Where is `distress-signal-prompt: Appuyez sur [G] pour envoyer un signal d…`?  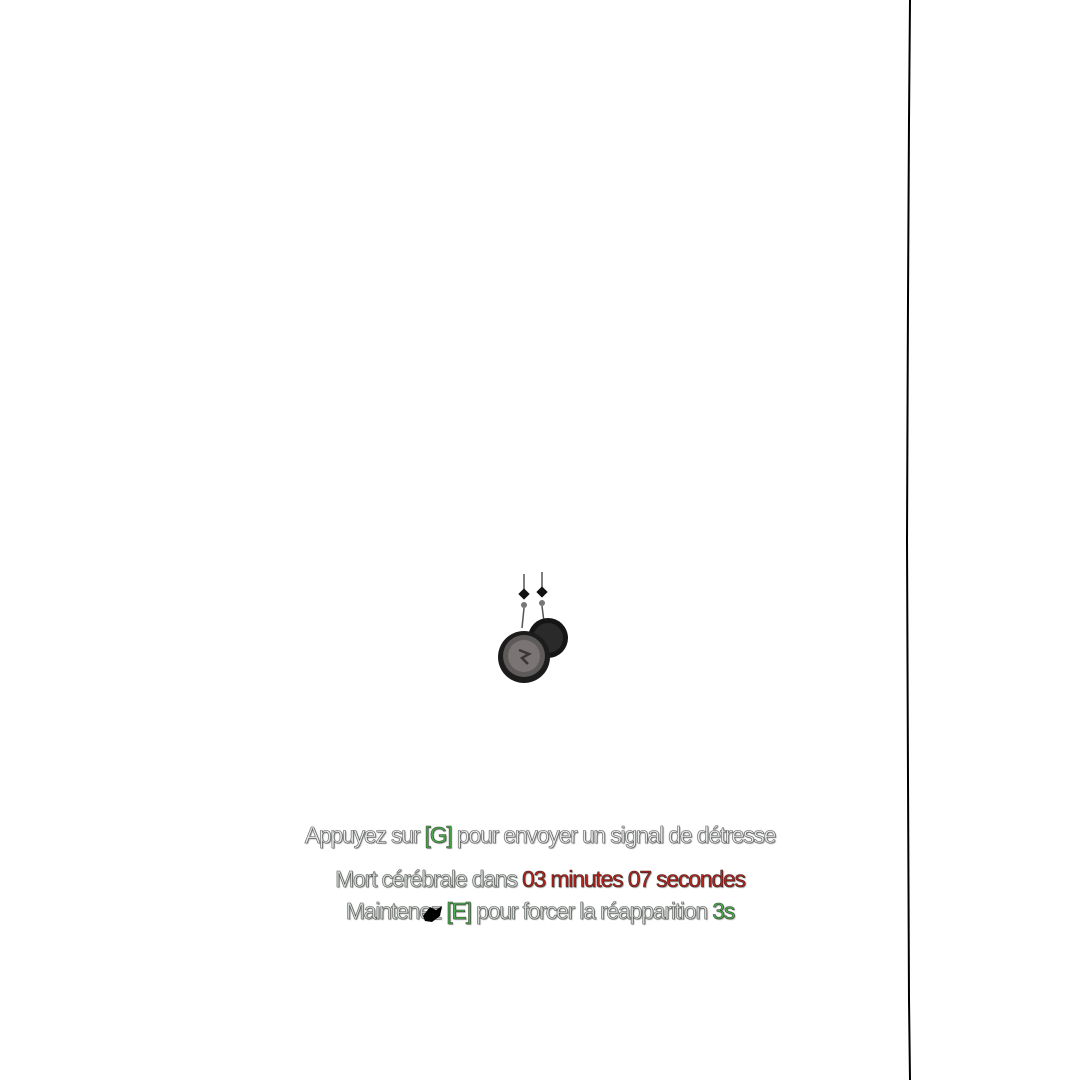 distress-signal-prompt: Appuyez sur [G] pour envoyer un signal d… is located at coordinates (540, 835).